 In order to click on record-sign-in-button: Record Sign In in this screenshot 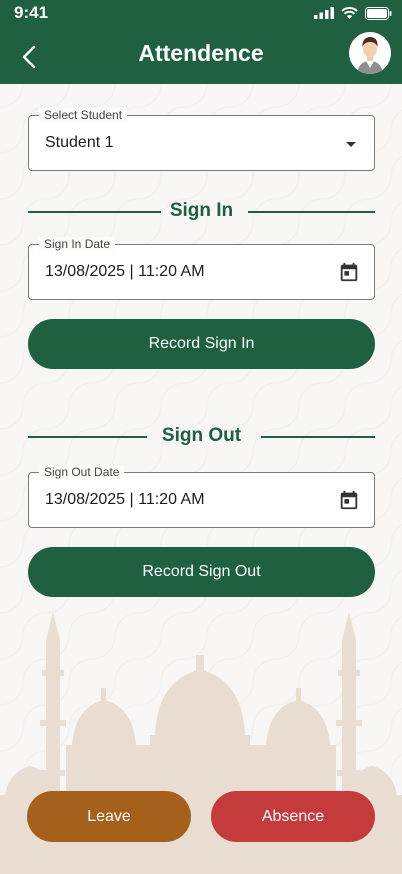, I will do `click(201, 344)`.